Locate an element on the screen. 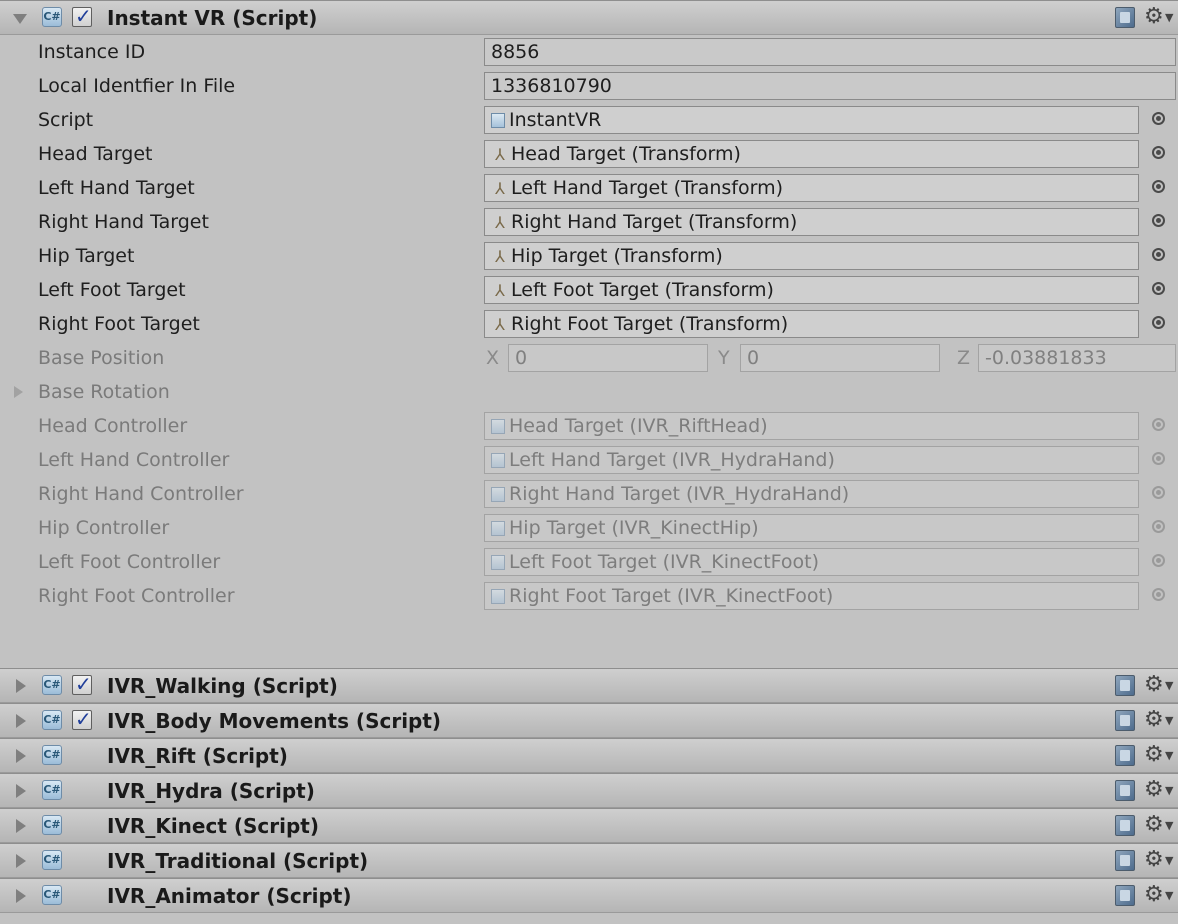  property-label: Left Hand Controller is located at coordinates (134, 460).